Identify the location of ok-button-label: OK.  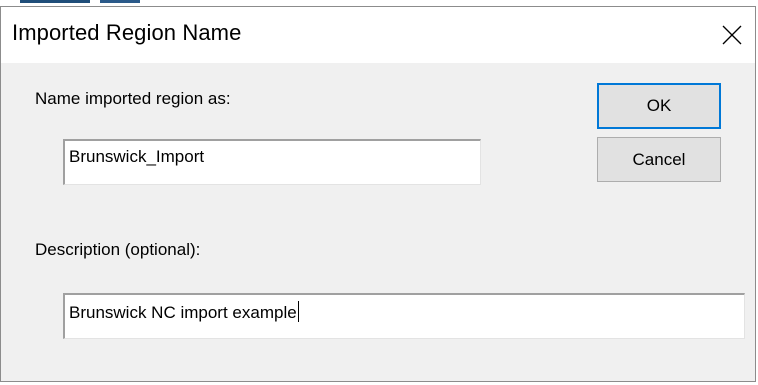
(659, 105).